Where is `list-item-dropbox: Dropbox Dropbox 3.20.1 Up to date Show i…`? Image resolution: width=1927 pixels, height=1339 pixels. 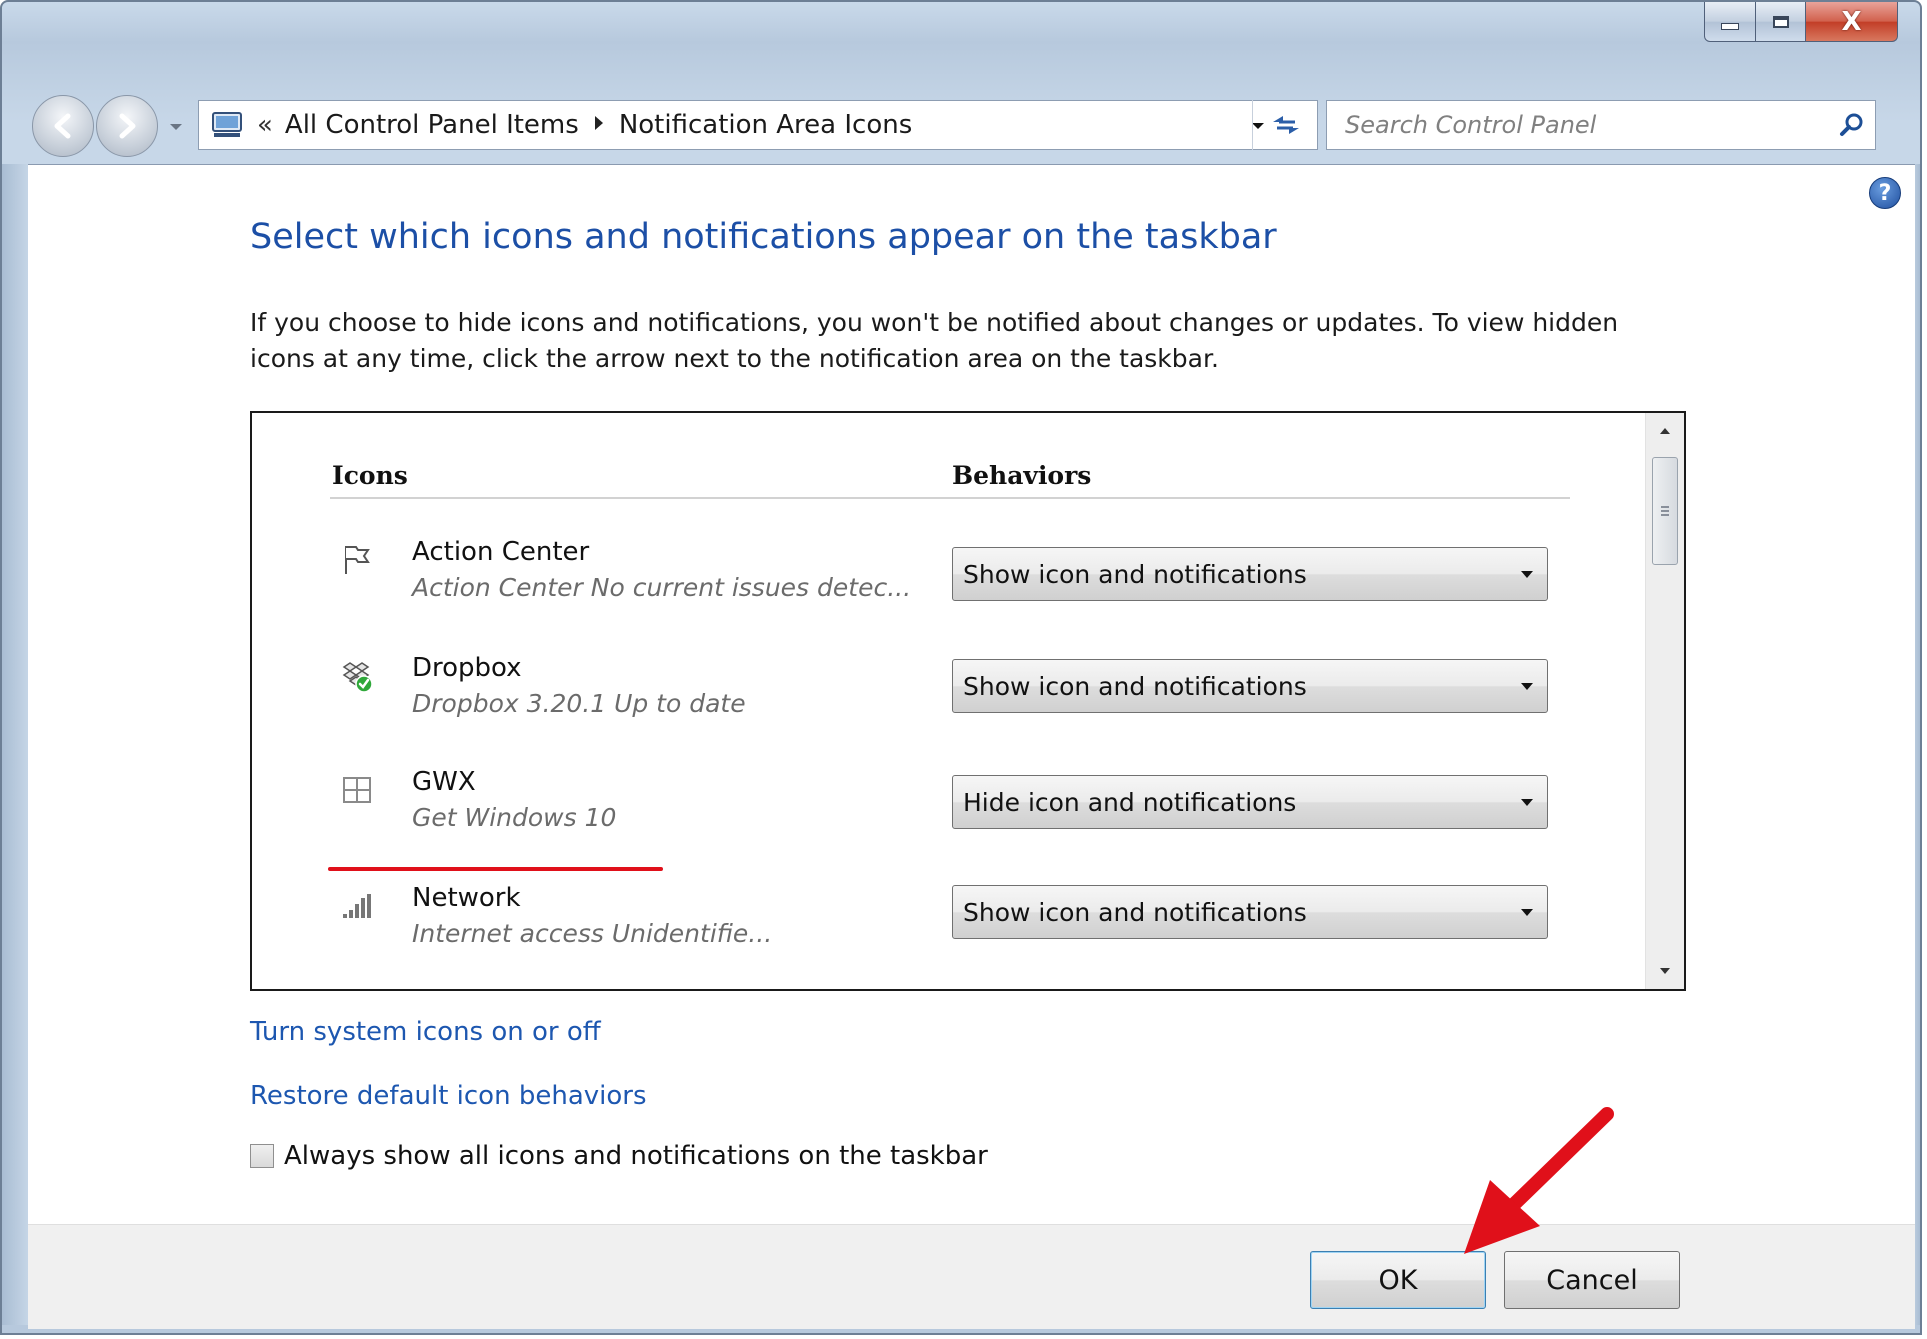
list-item-dropbox: Dropbox Dropbox 3.20.1 Up to date Show i… is located at coordinates (952, 708).